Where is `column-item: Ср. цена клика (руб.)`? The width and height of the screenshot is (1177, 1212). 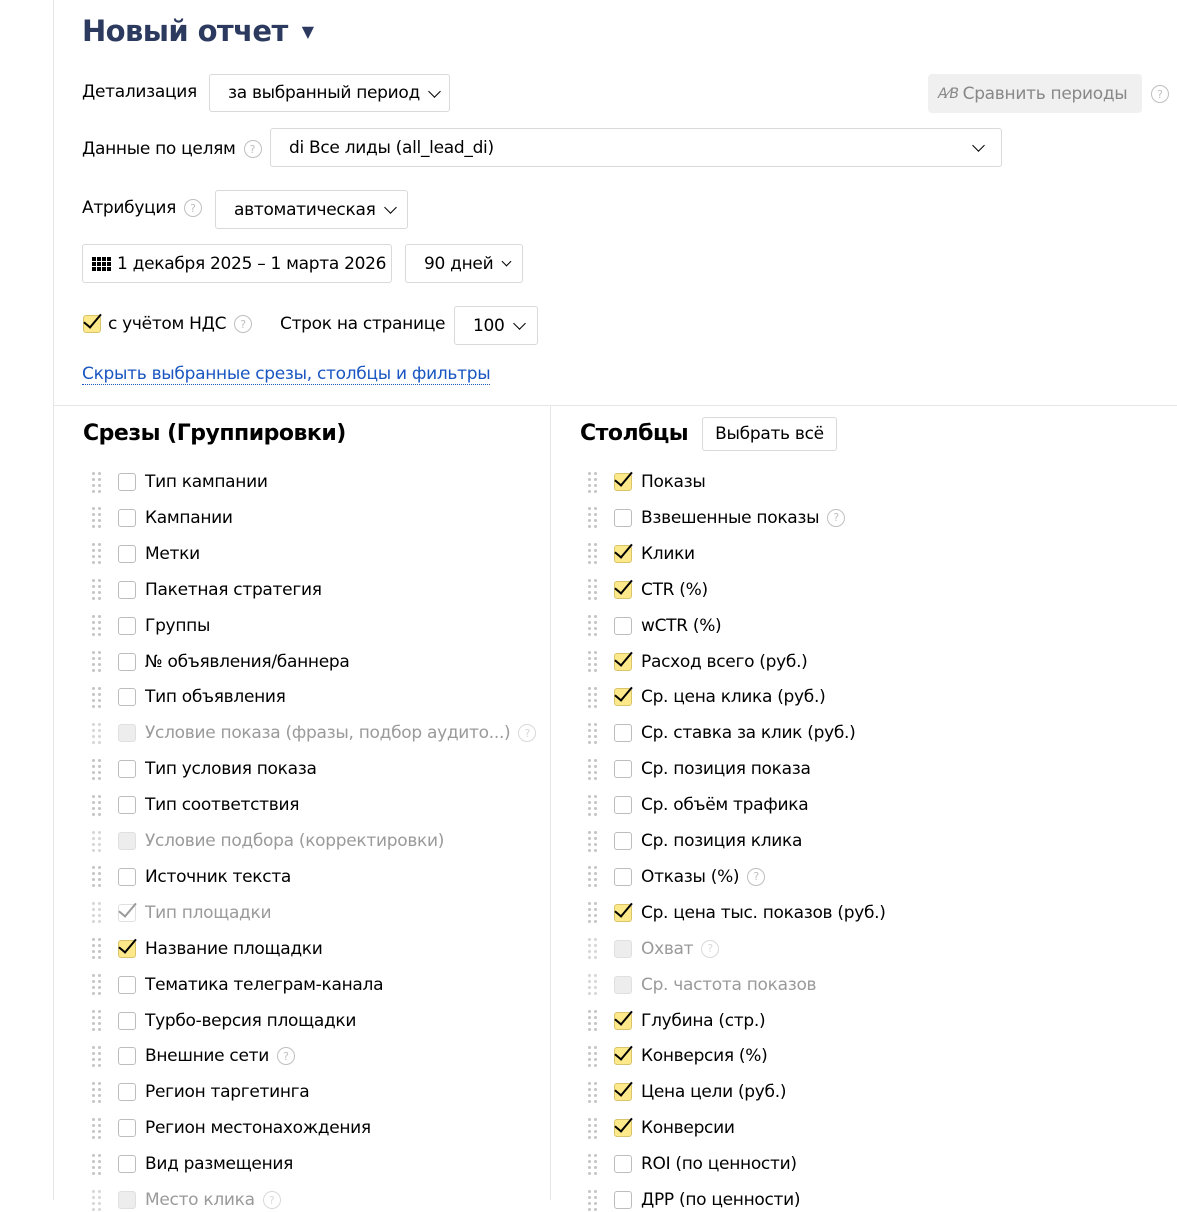
column-item: Ср. цена клика (руб.) is located at coordinates (707, 697).